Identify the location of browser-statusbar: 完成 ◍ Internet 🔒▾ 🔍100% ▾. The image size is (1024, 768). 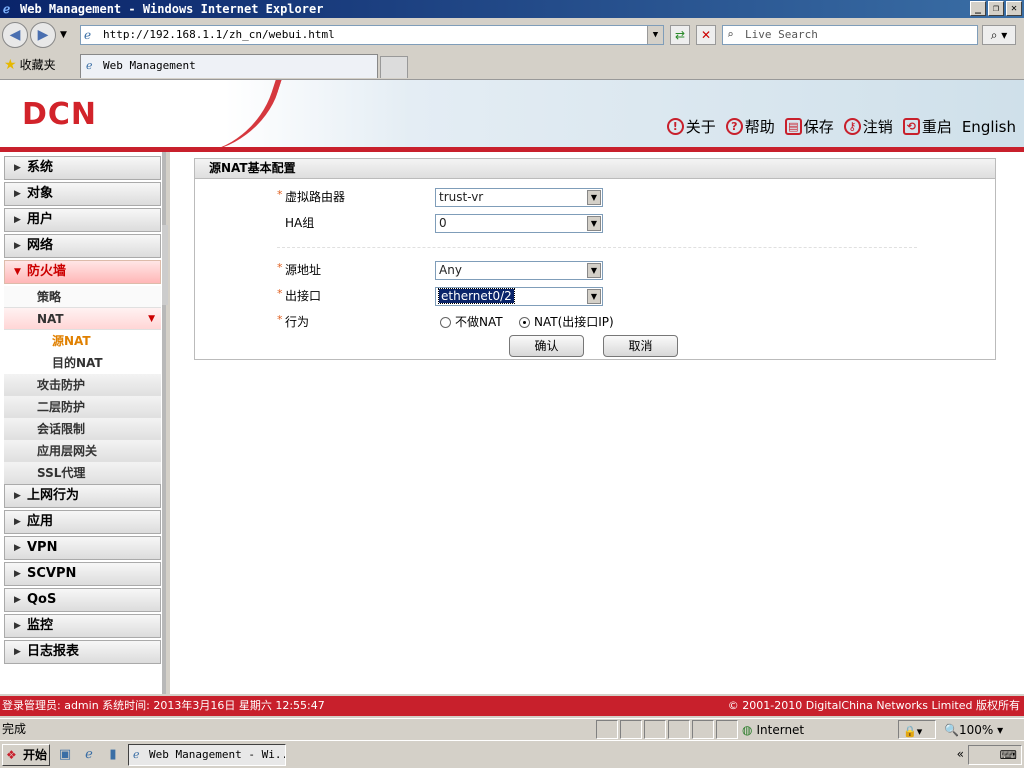
(512, 729).